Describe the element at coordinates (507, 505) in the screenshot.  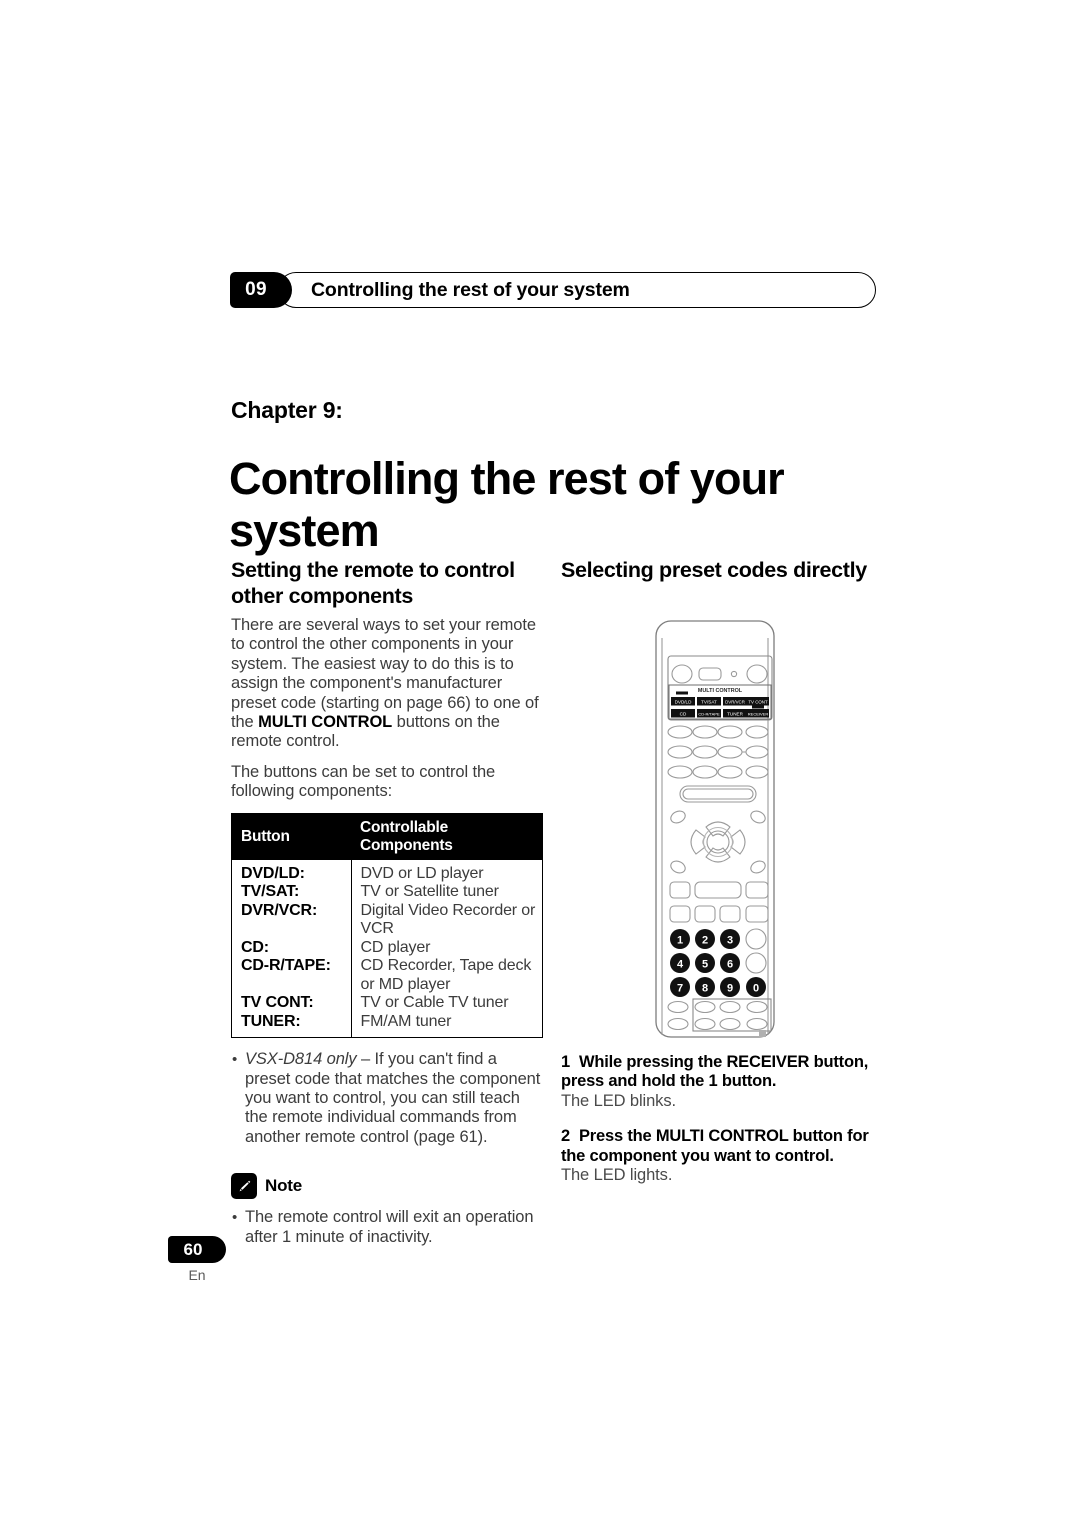
I see `page-title: Controlling the rest of your system` at that location.